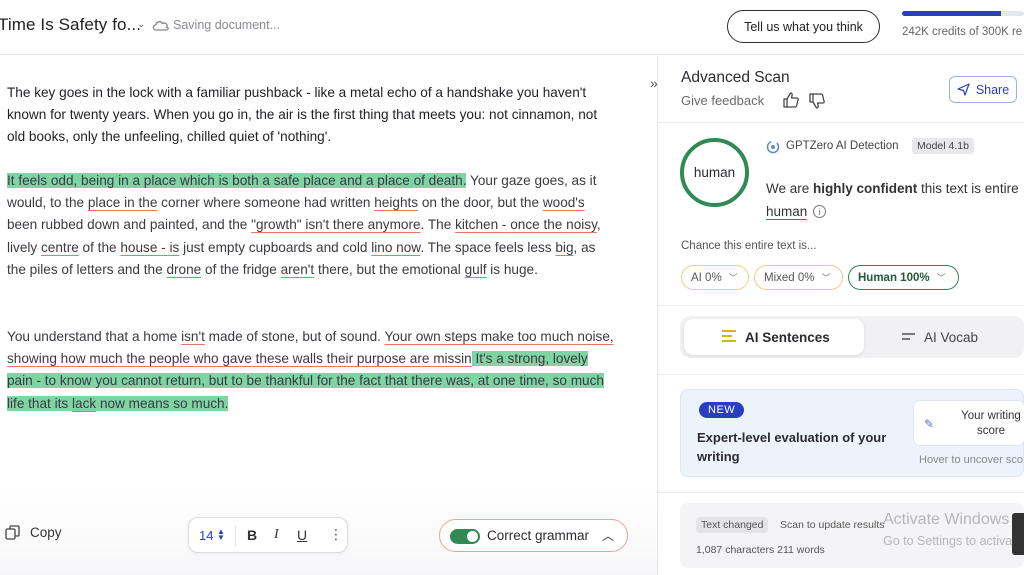 The image size is (1024, 575). Describe the element at coordinates (266, 203) in the screenshot. I see `text-span: corner where someone had written` at that location.